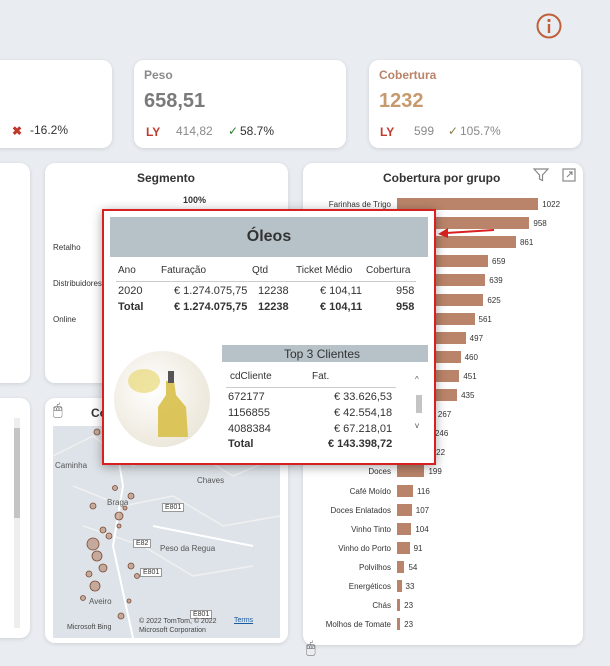  I want to click on table-cell: 4088384, so click(249, 429).